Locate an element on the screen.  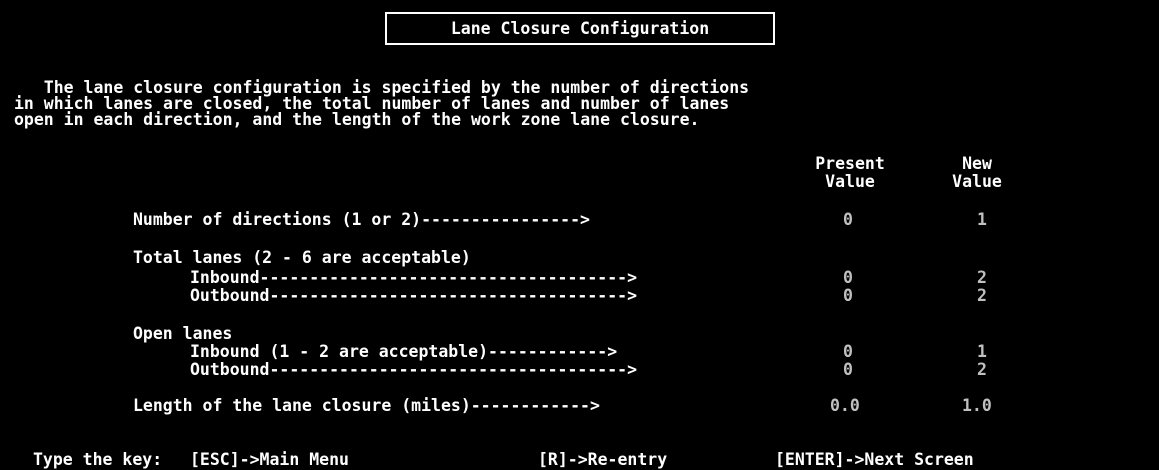
present-value-header-2: Value is located at coordinates (850, 181).